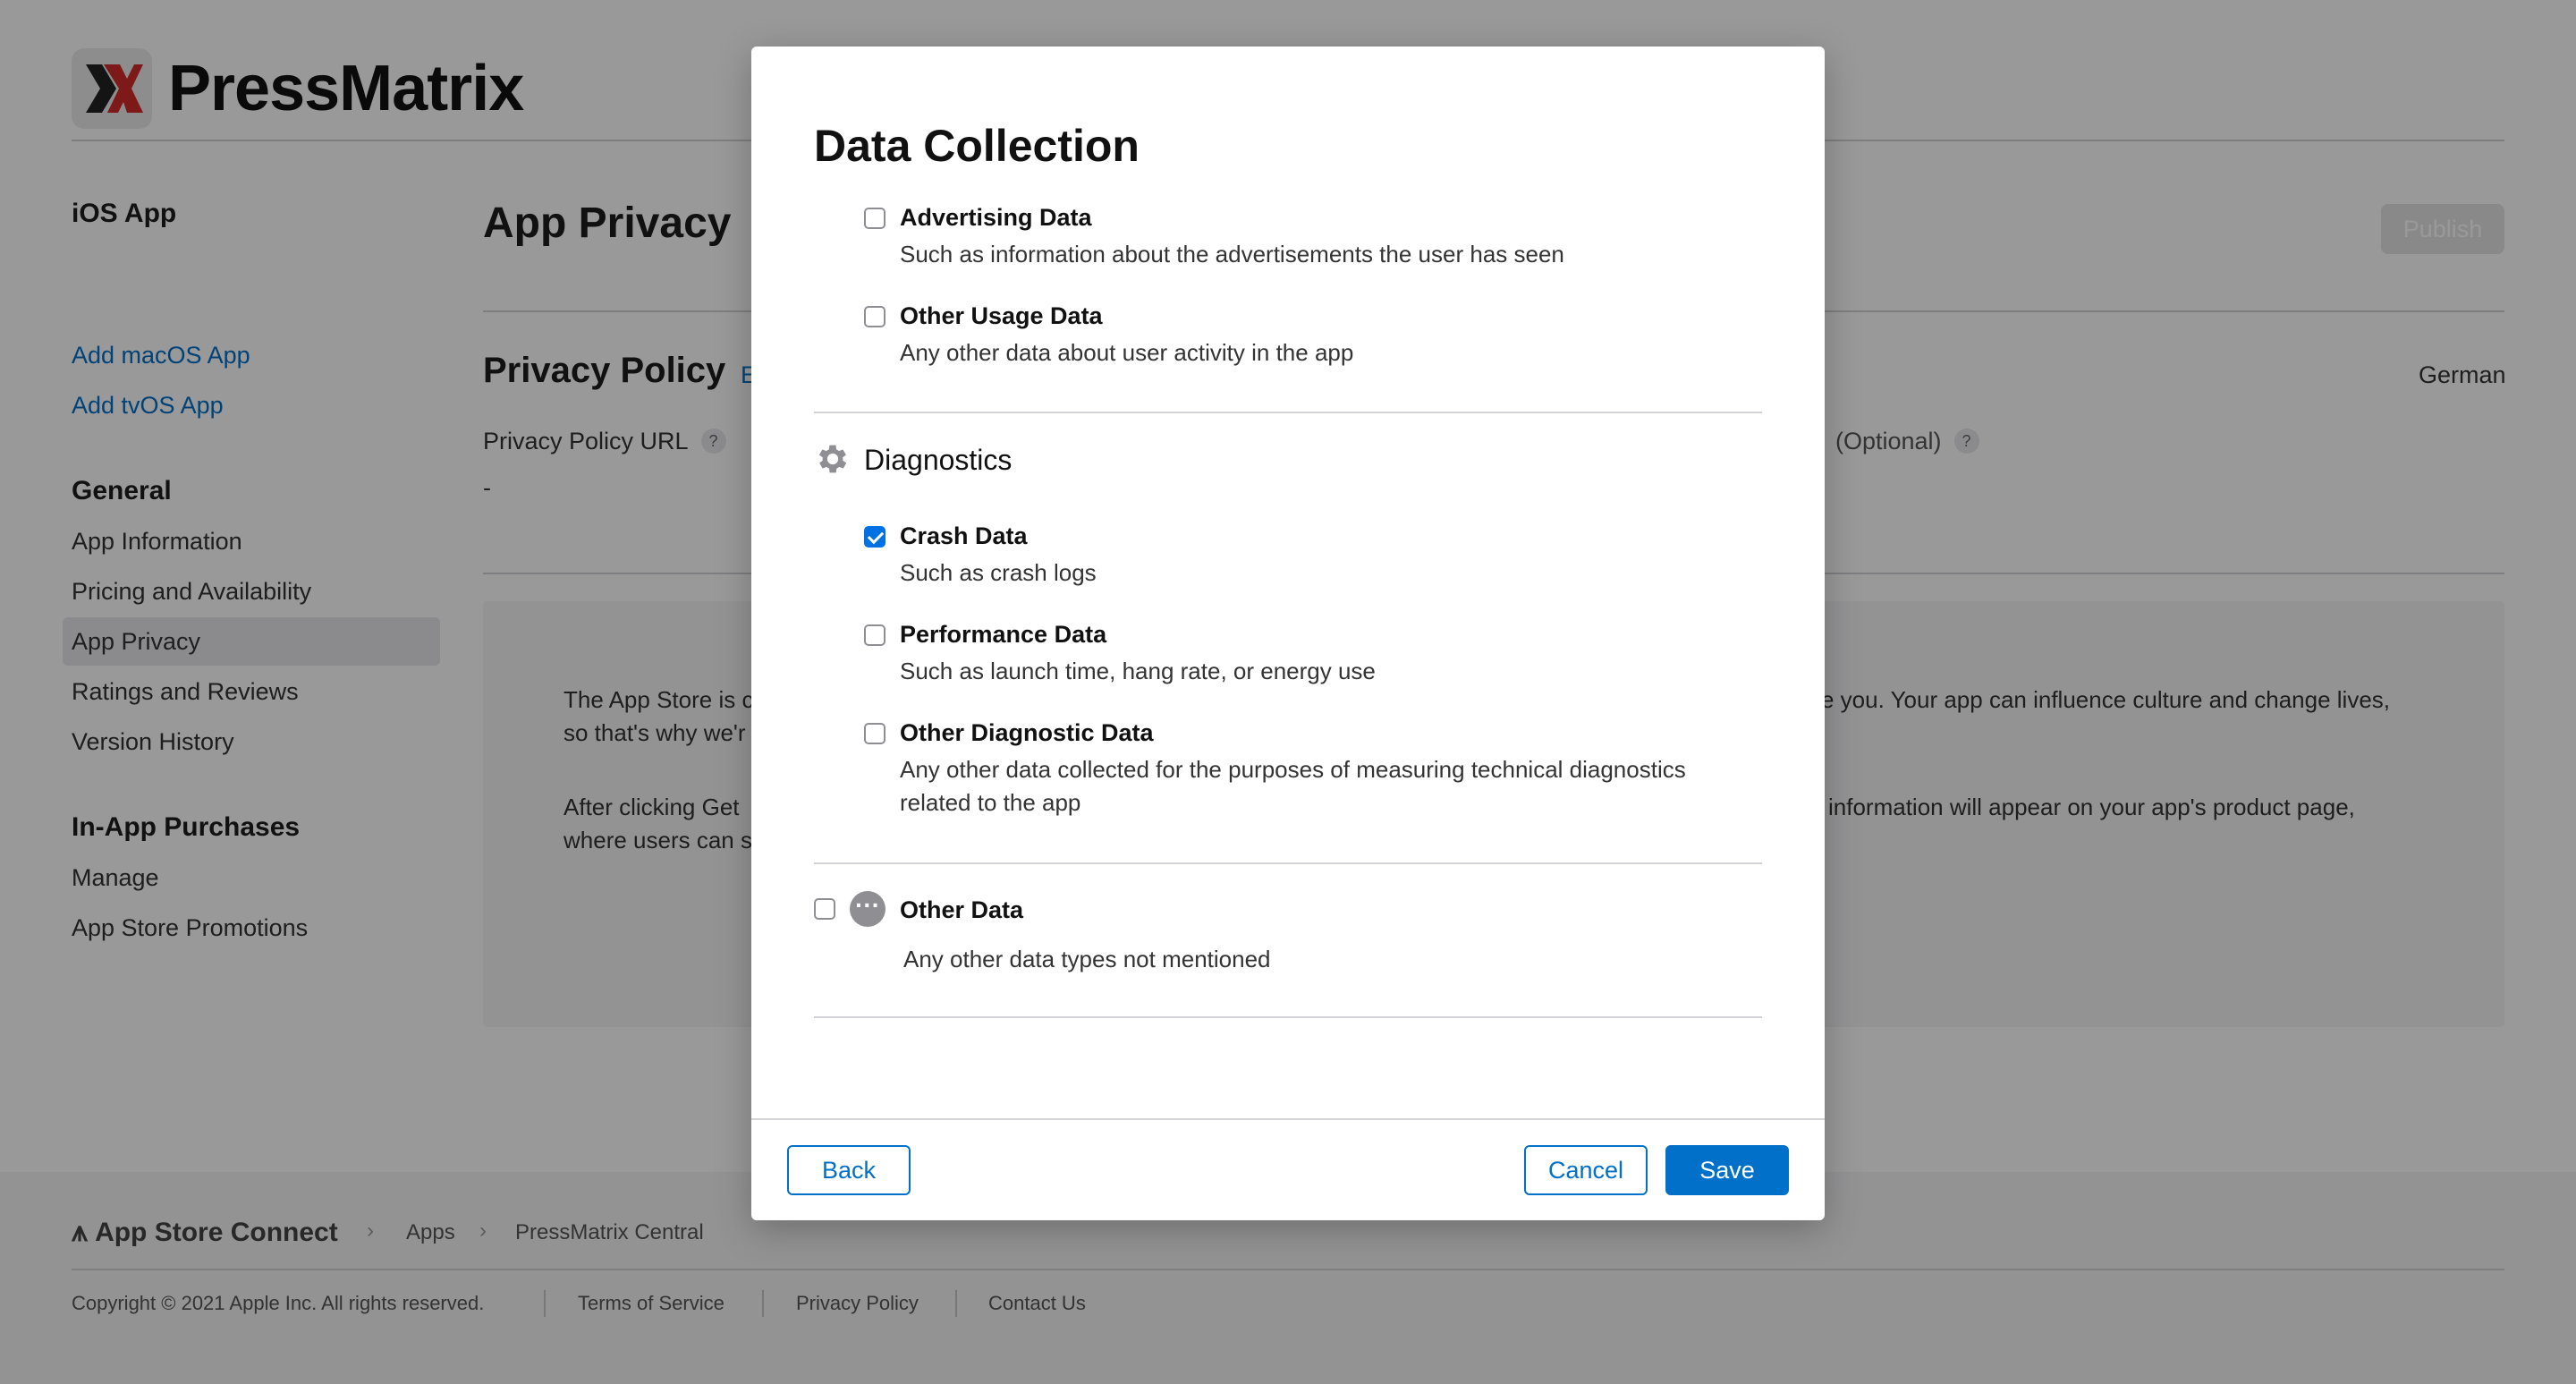  I want to click on modal-title: Data Collection, so click(977, 146).